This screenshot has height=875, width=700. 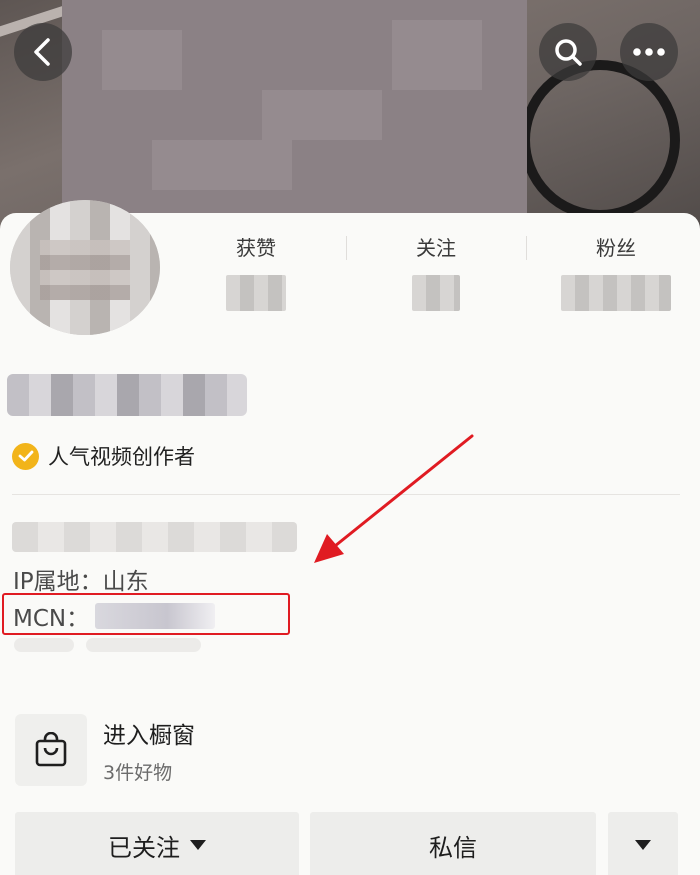 I want to click on ip-location: IP属地：山东, so click(x=81, y=582).